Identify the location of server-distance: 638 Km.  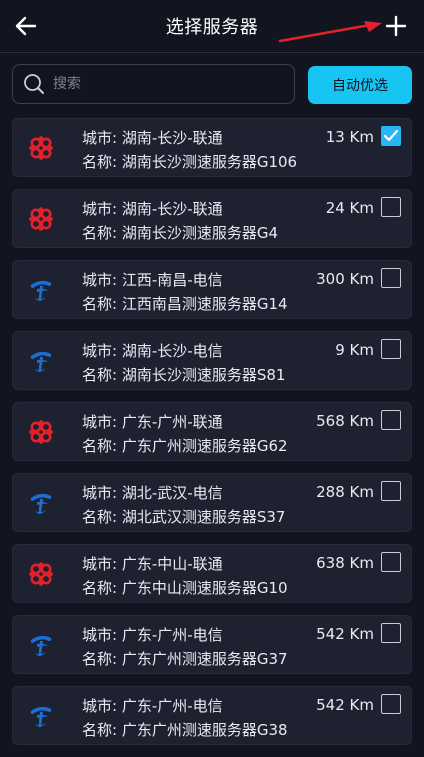
(345, 563).